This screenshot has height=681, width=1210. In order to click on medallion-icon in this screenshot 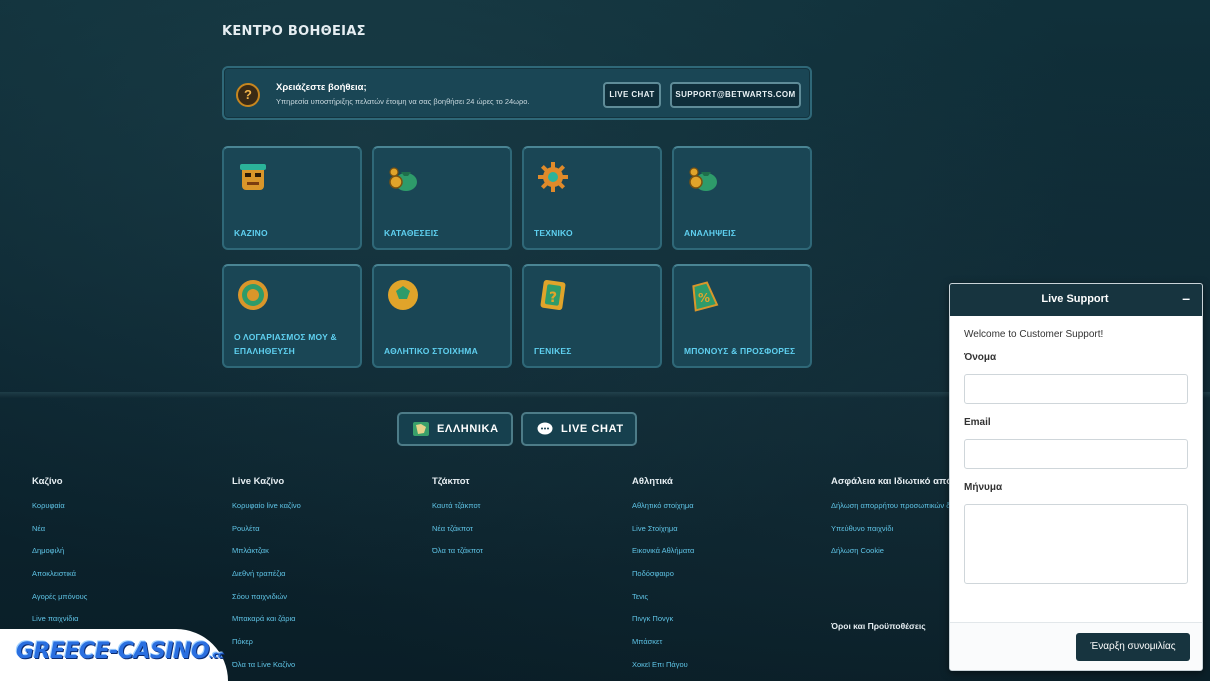, I will do `click(253, 295)`.